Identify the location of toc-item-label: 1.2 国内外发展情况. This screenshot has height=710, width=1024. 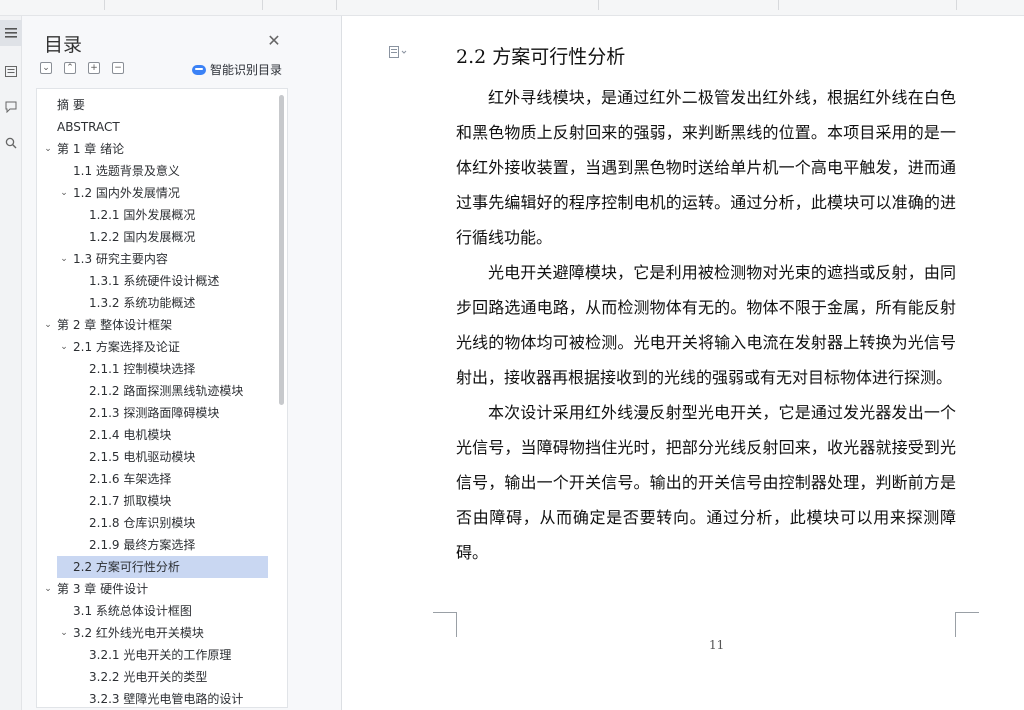
(126, 193).